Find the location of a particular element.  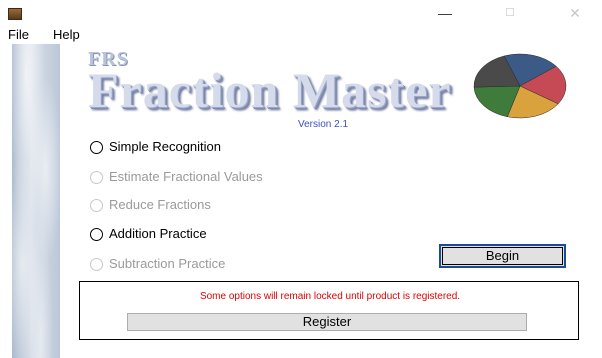

close-button: ✕ is located at coordinates (575, 13).